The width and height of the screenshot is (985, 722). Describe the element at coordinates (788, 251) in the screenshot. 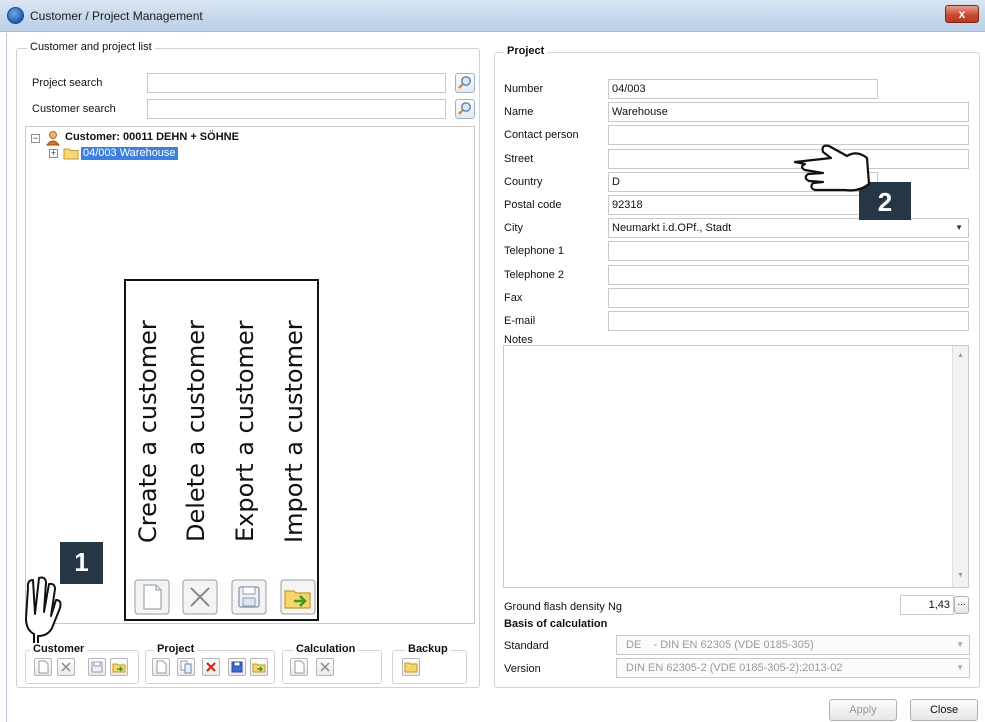

I see `telephone-1-input` at that location.